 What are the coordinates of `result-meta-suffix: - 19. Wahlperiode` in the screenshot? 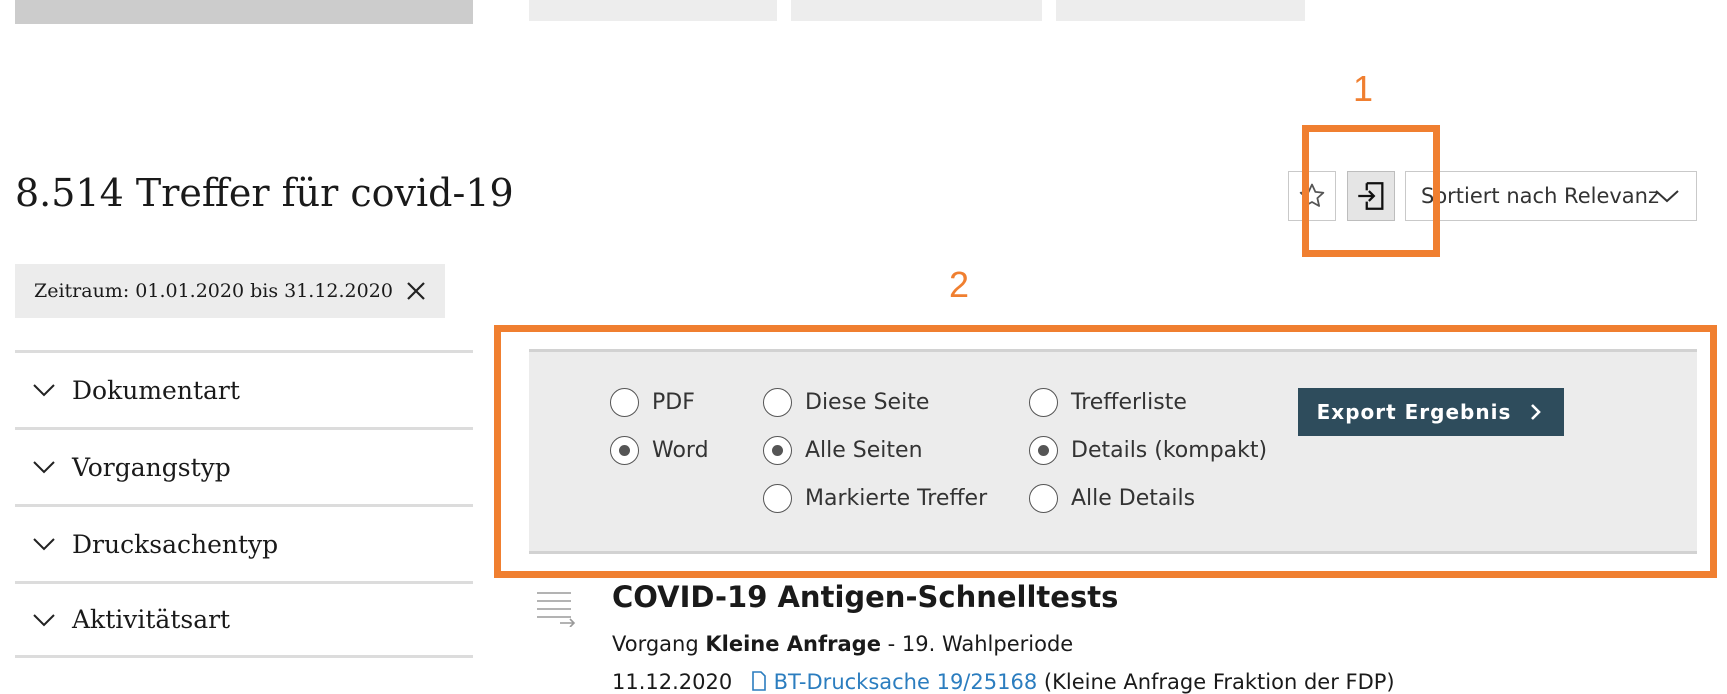 It's located at (977, 644).